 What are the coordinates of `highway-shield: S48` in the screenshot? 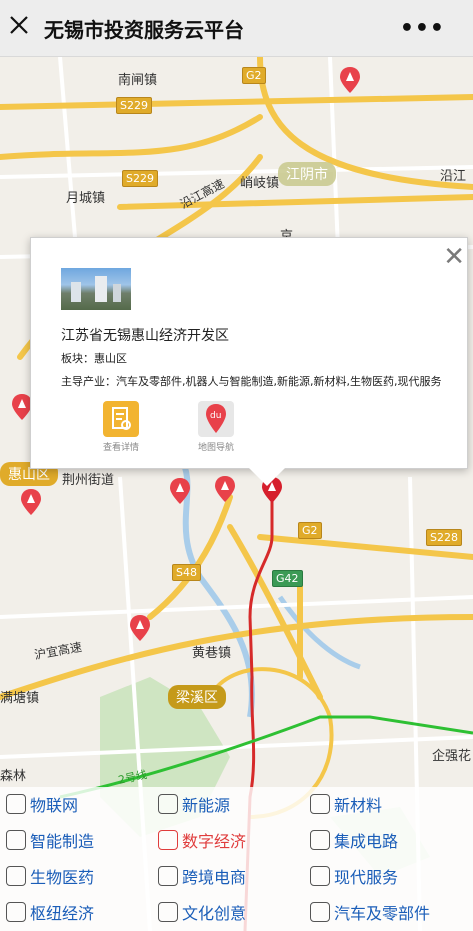 It's located at (186, 572).